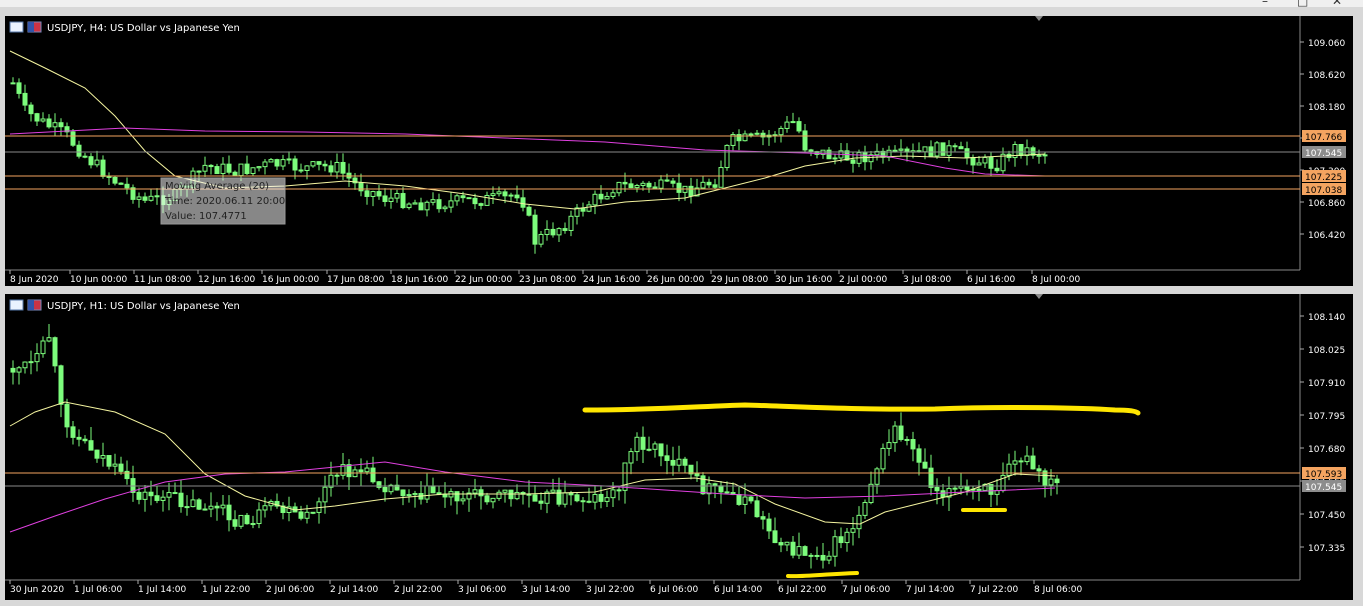 Image resolution: width=1363 pixels, height=606 pixels. Describe the element at coordinates (739, 280) in the screenshot. I see `time-axis-label: 29 Jun 08:00` at that location.